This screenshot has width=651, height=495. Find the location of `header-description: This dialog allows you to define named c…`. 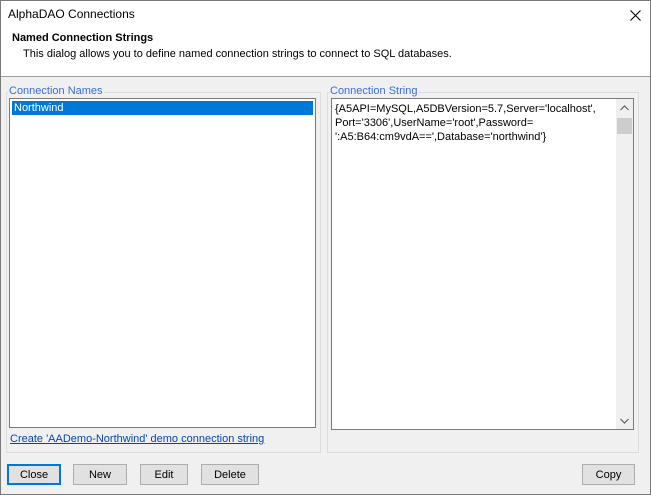

header-description: This dialog allows you to define named c… is located at coordinates (237, 54).